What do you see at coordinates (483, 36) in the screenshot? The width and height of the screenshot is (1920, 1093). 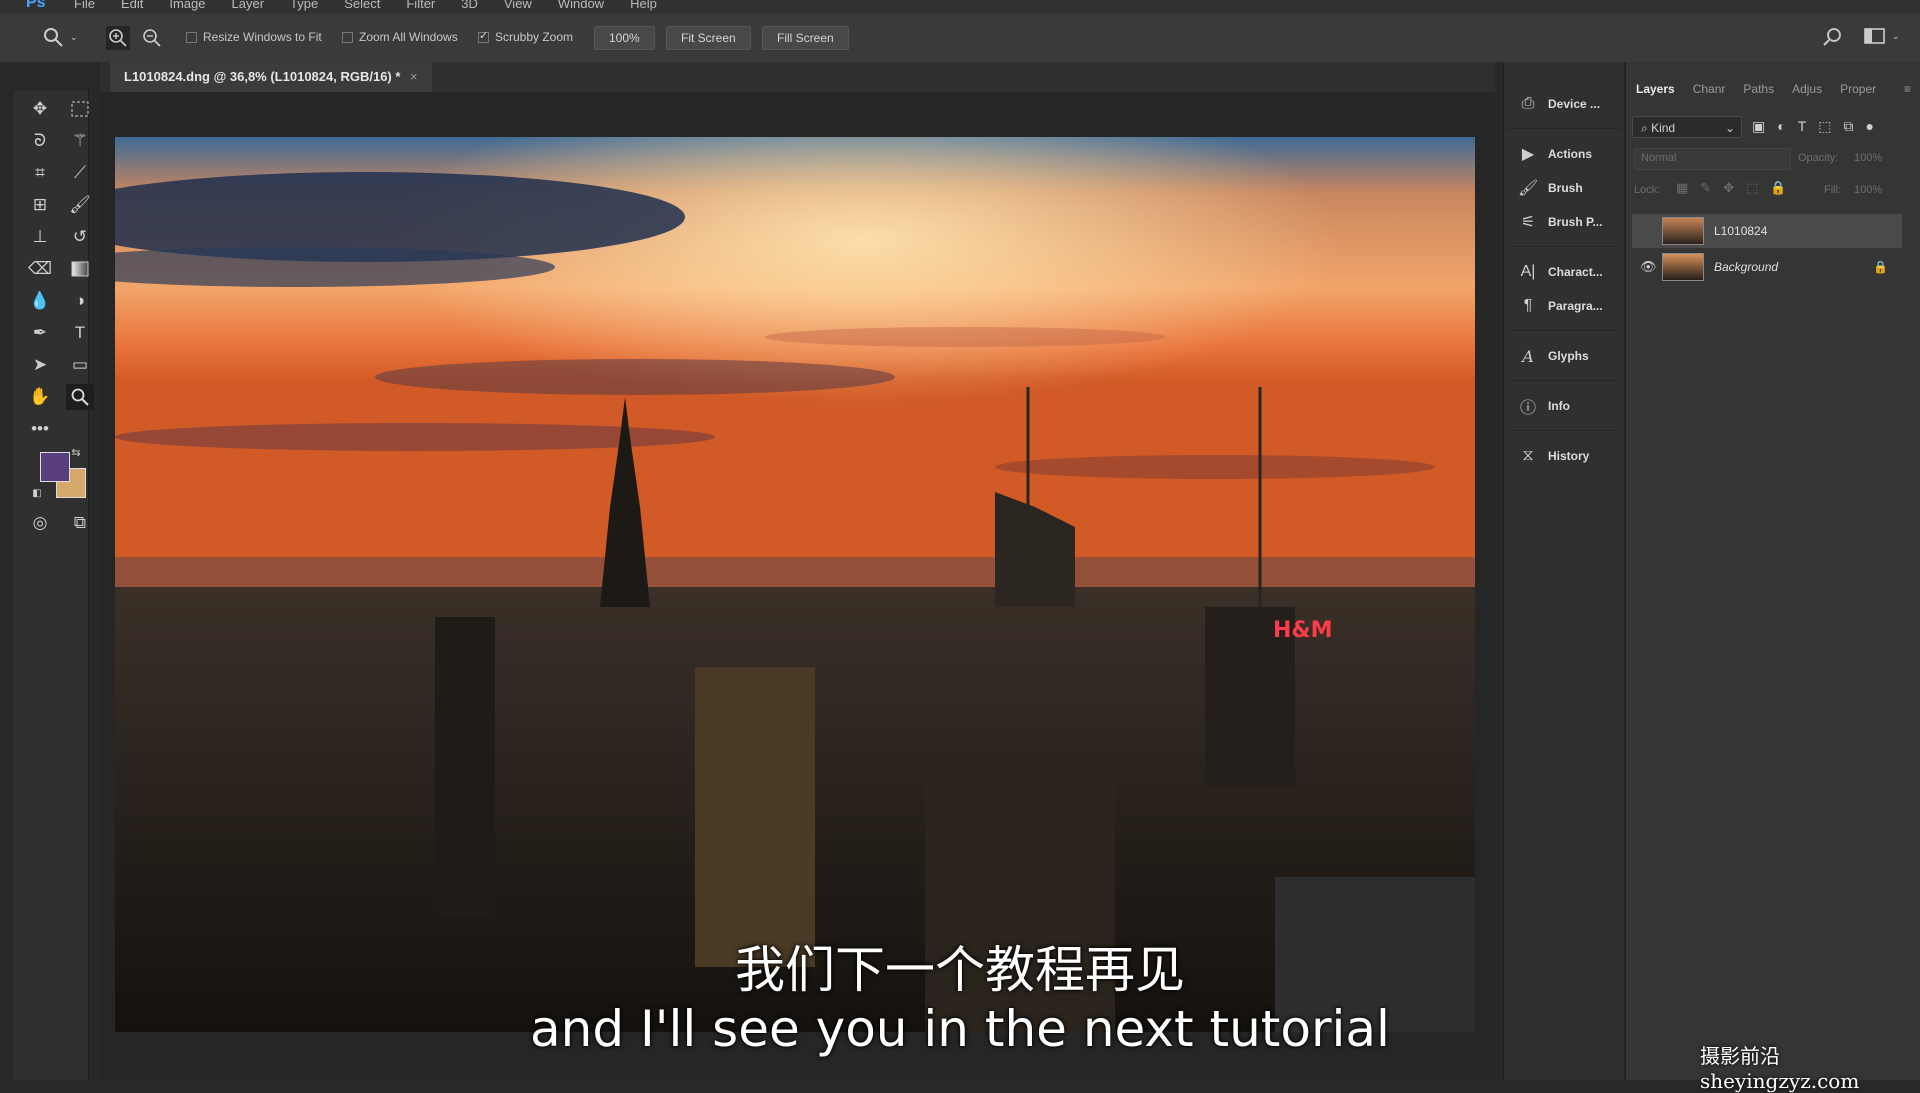 I see `checkbox-checked` at bounding box center [483, 36].